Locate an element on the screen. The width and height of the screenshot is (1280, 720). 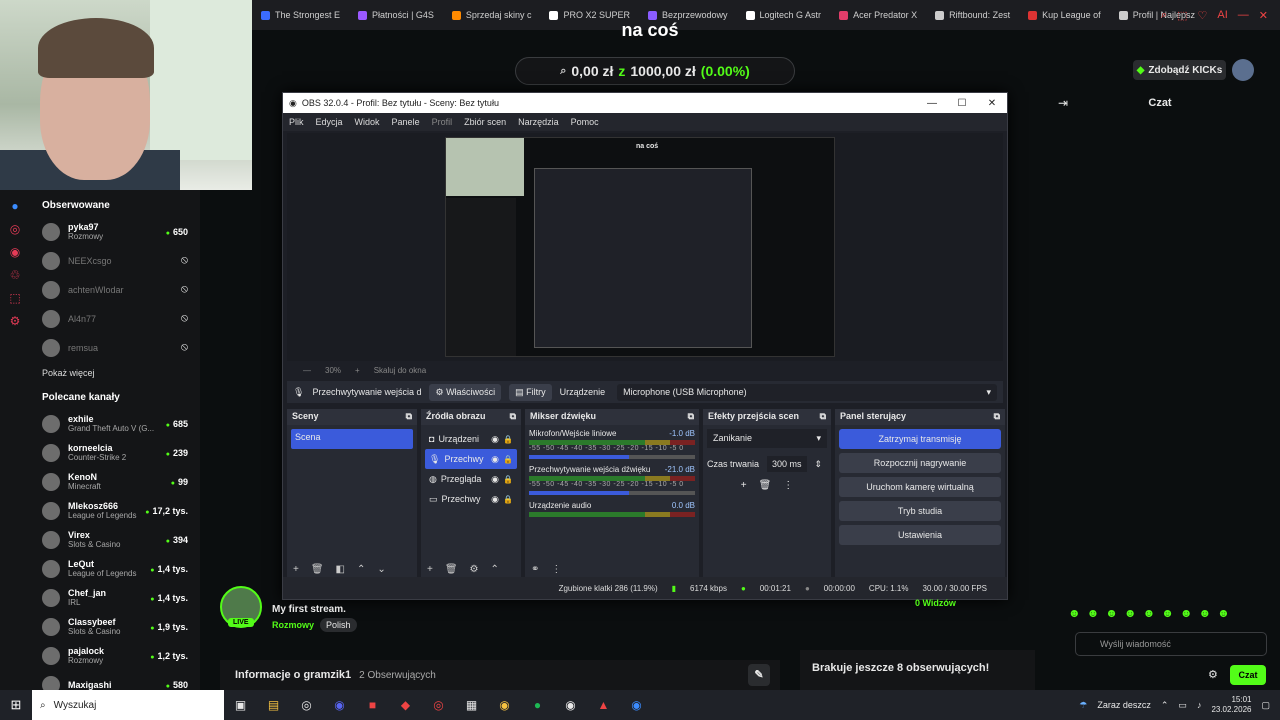
duration-input: 300 ms is located at coordinates (787, 464).